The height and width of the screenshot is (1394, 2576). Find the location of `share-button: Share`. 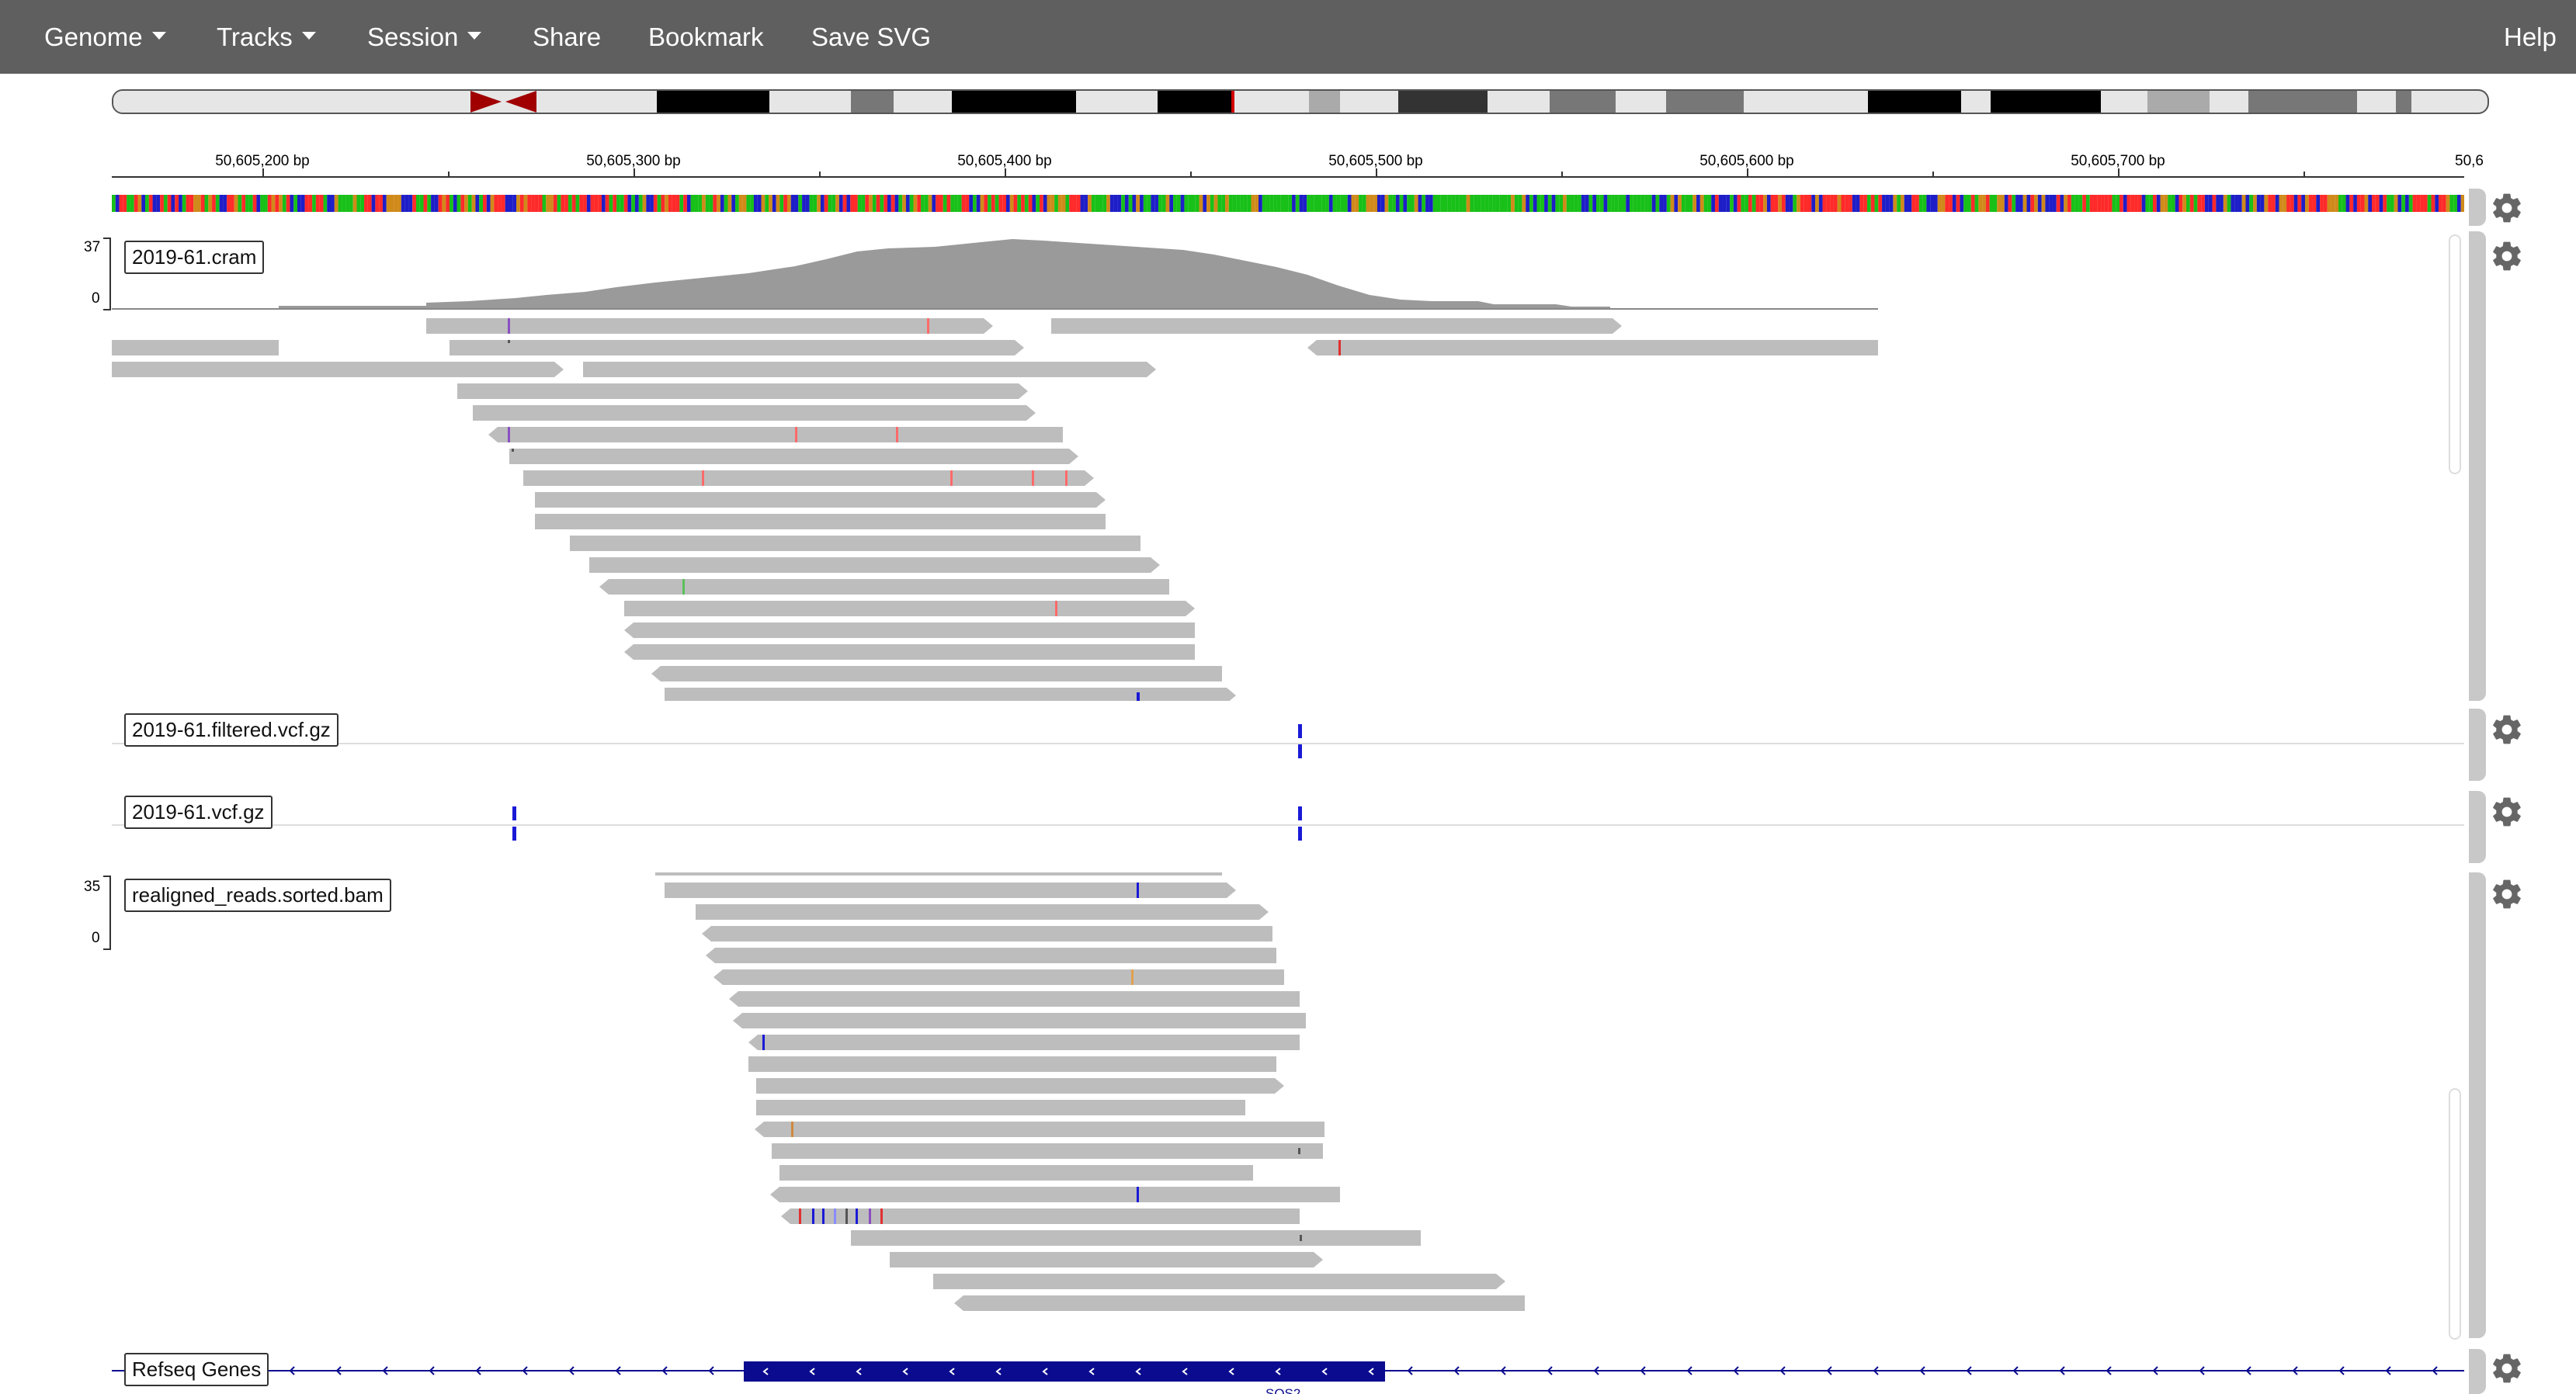

share-button: Share is located at coordinates (567, 37).